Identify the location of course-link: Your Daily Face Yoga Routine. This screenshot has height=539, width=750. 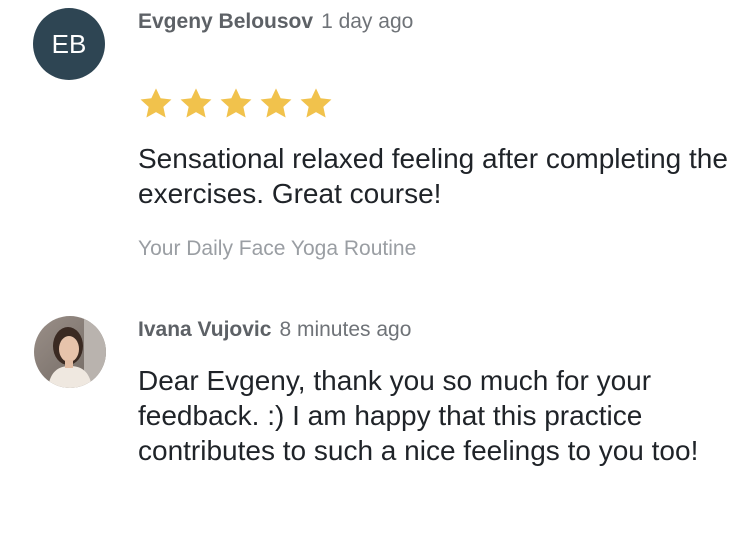
(277, 249).